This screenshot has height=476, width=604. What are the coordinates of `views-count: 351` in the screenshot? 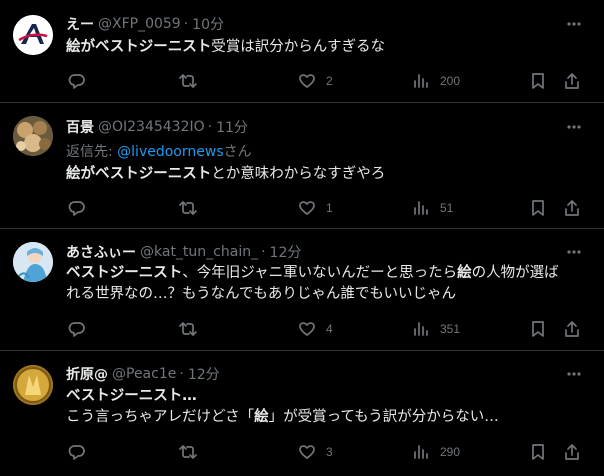 It's located at (450, 329).